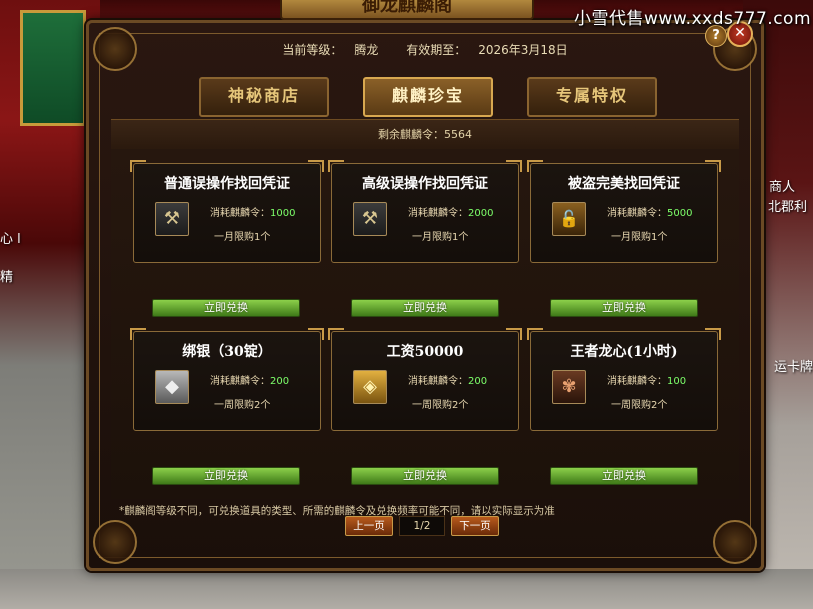 This screenshot has width=813, height=609. I want to click on background-left-scene, so click(50, 304).